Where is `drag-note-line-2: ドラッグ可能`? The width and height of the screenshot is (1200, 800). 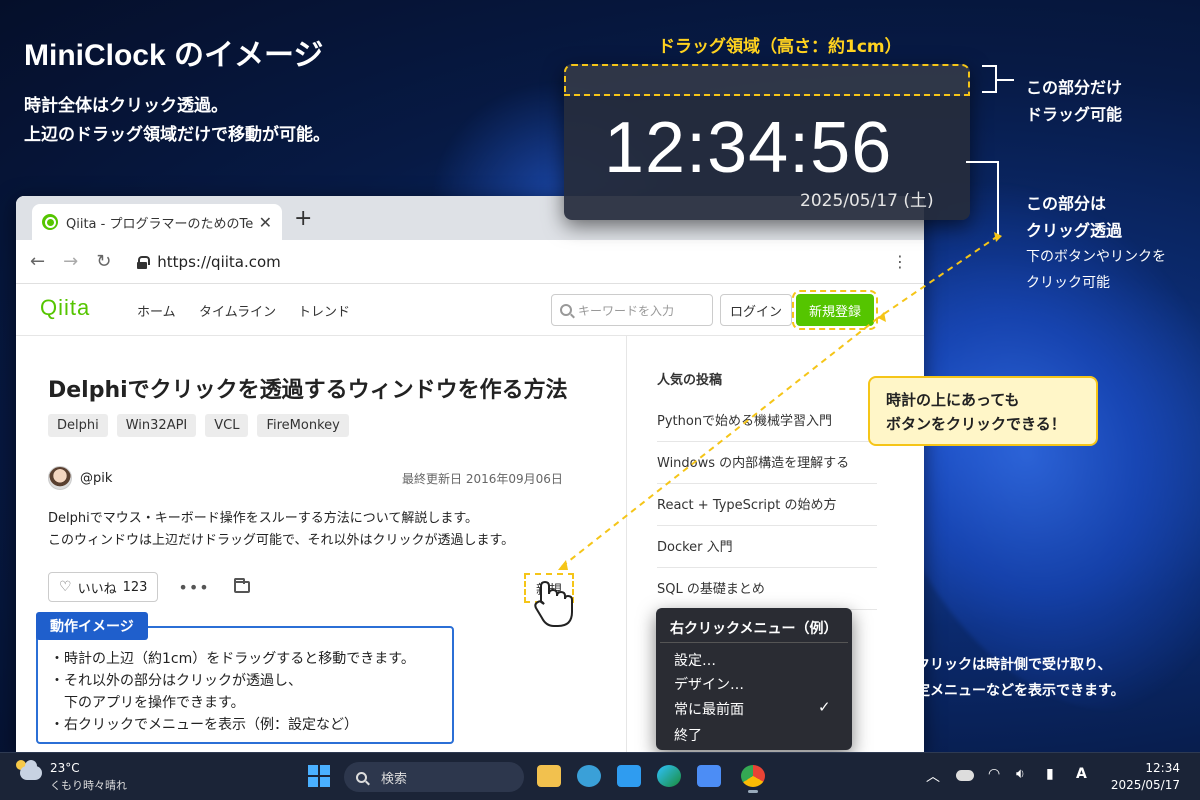
drag-note-line-2: ドラッグ可能 is located at coordinates (1074, 114).